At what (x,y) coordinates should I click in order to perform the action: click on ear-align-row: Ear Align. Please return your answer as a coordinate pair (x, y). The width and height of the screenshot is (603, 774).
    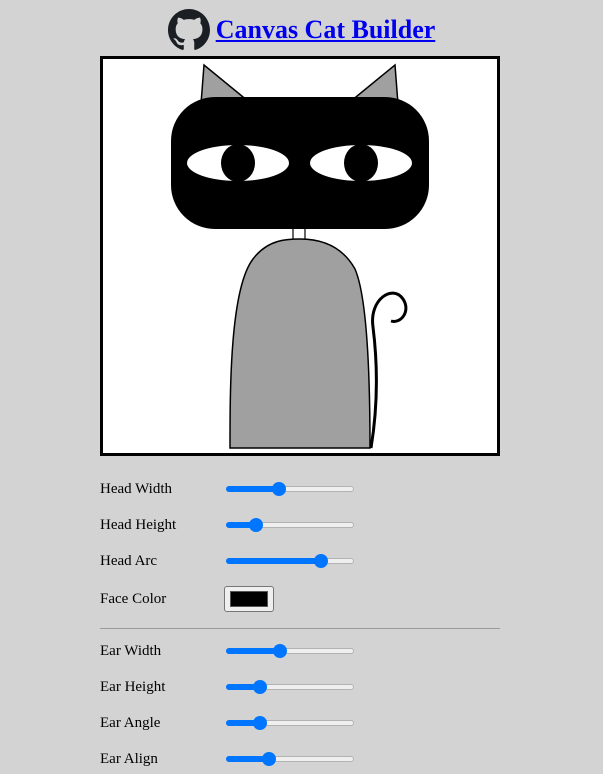
    Looking at the image, I should click on (300, 759).